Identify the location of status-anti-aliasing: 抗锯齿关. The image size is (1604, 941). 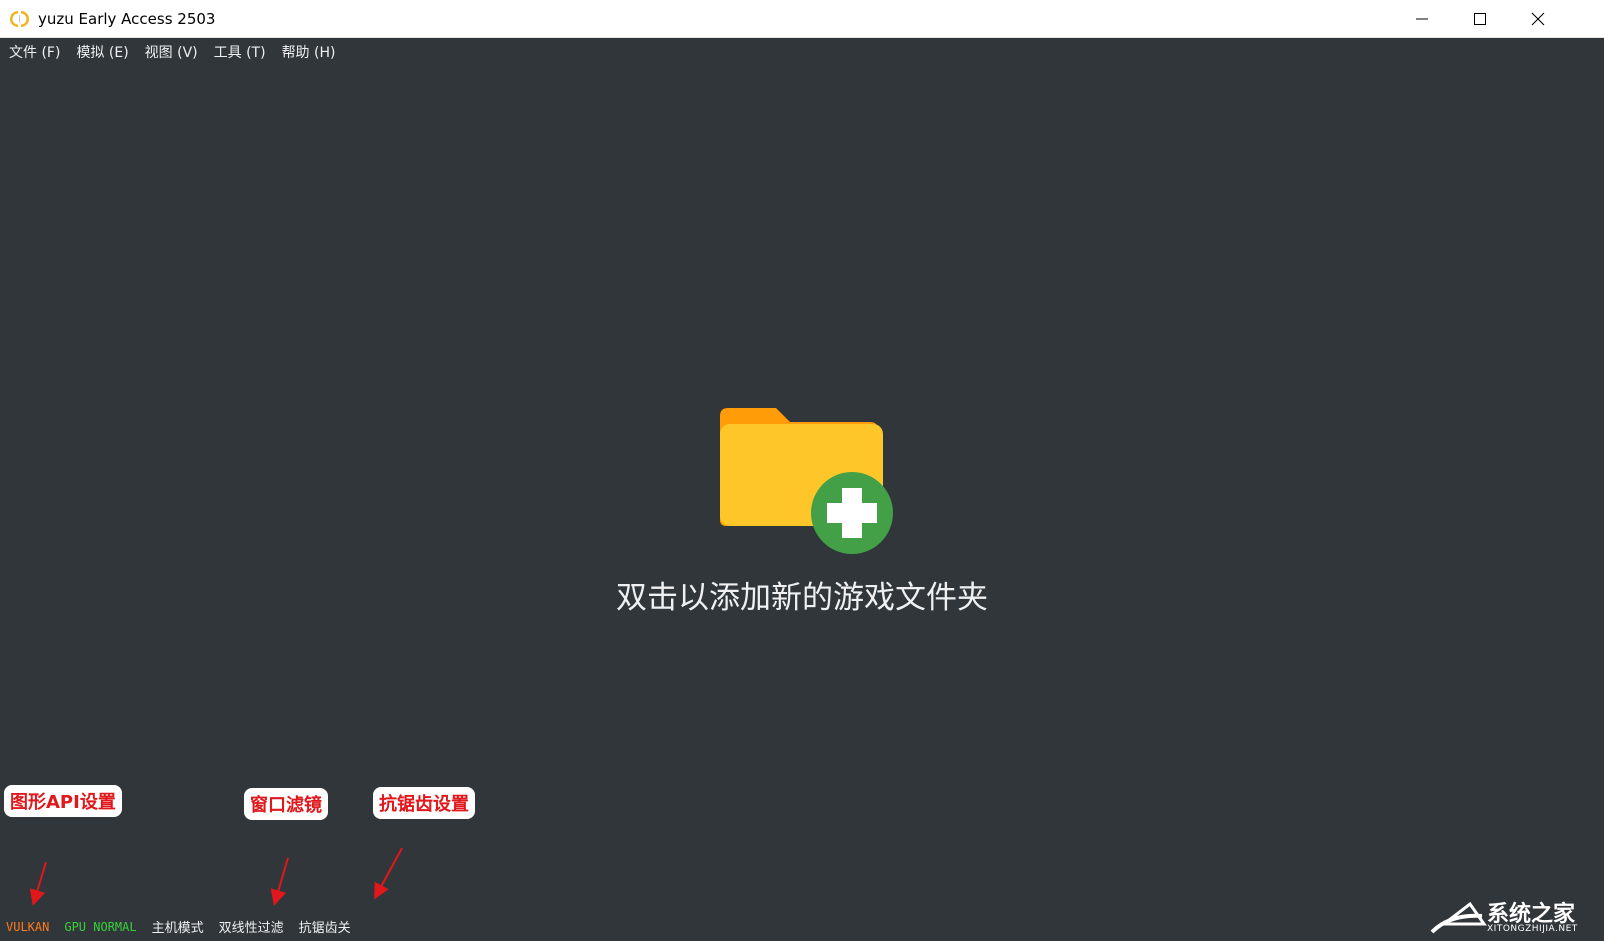
(325, 926).